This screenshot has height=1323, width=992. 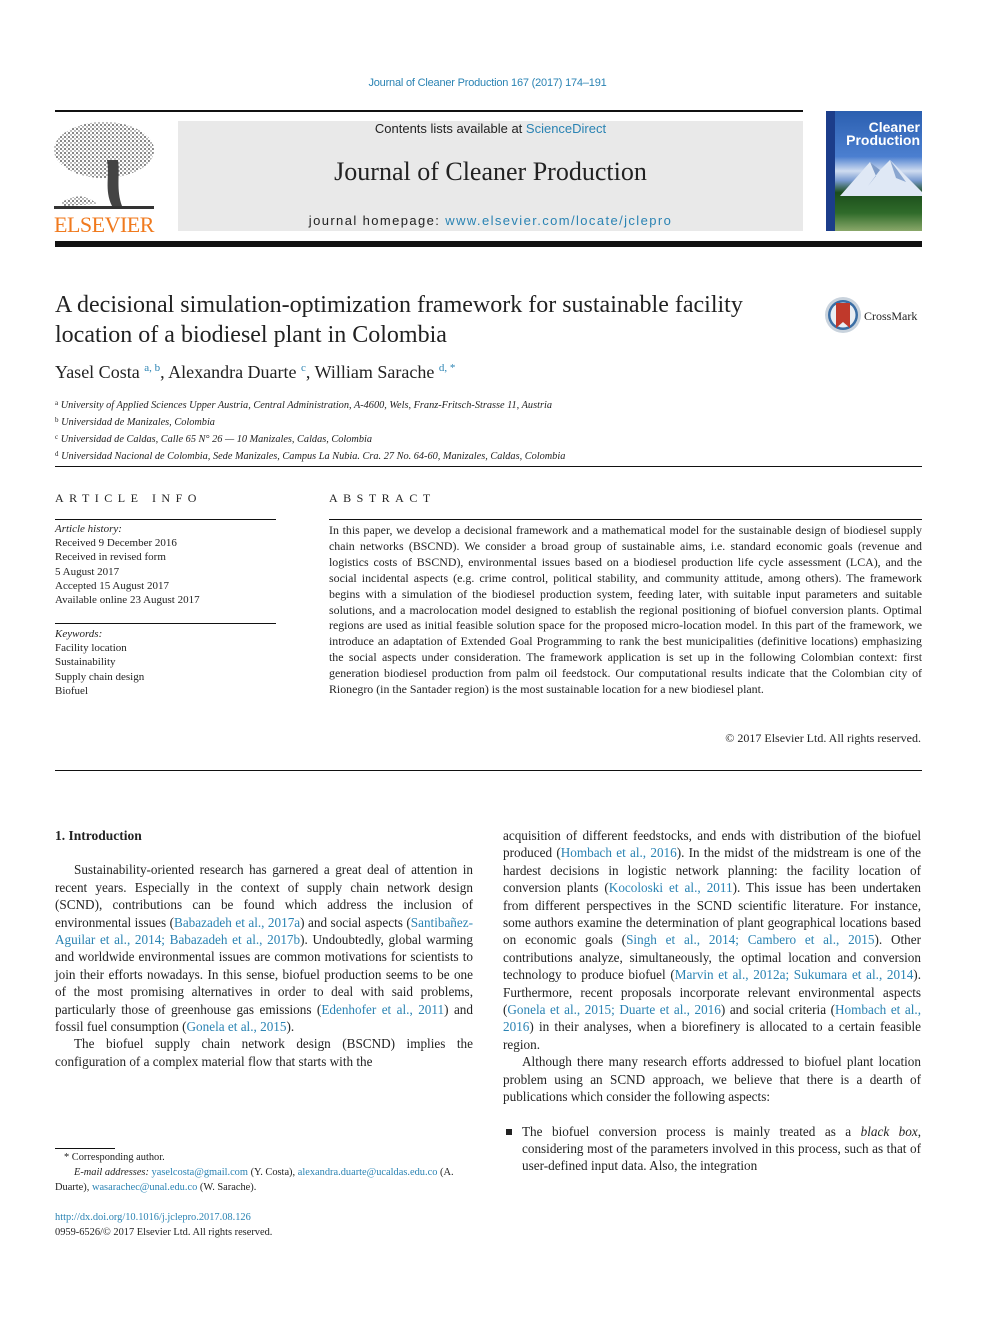 What do you see at coordinates (57, 454) in the screenshot?
I see `affiliation-key: d` at bounding box center [57, 454].